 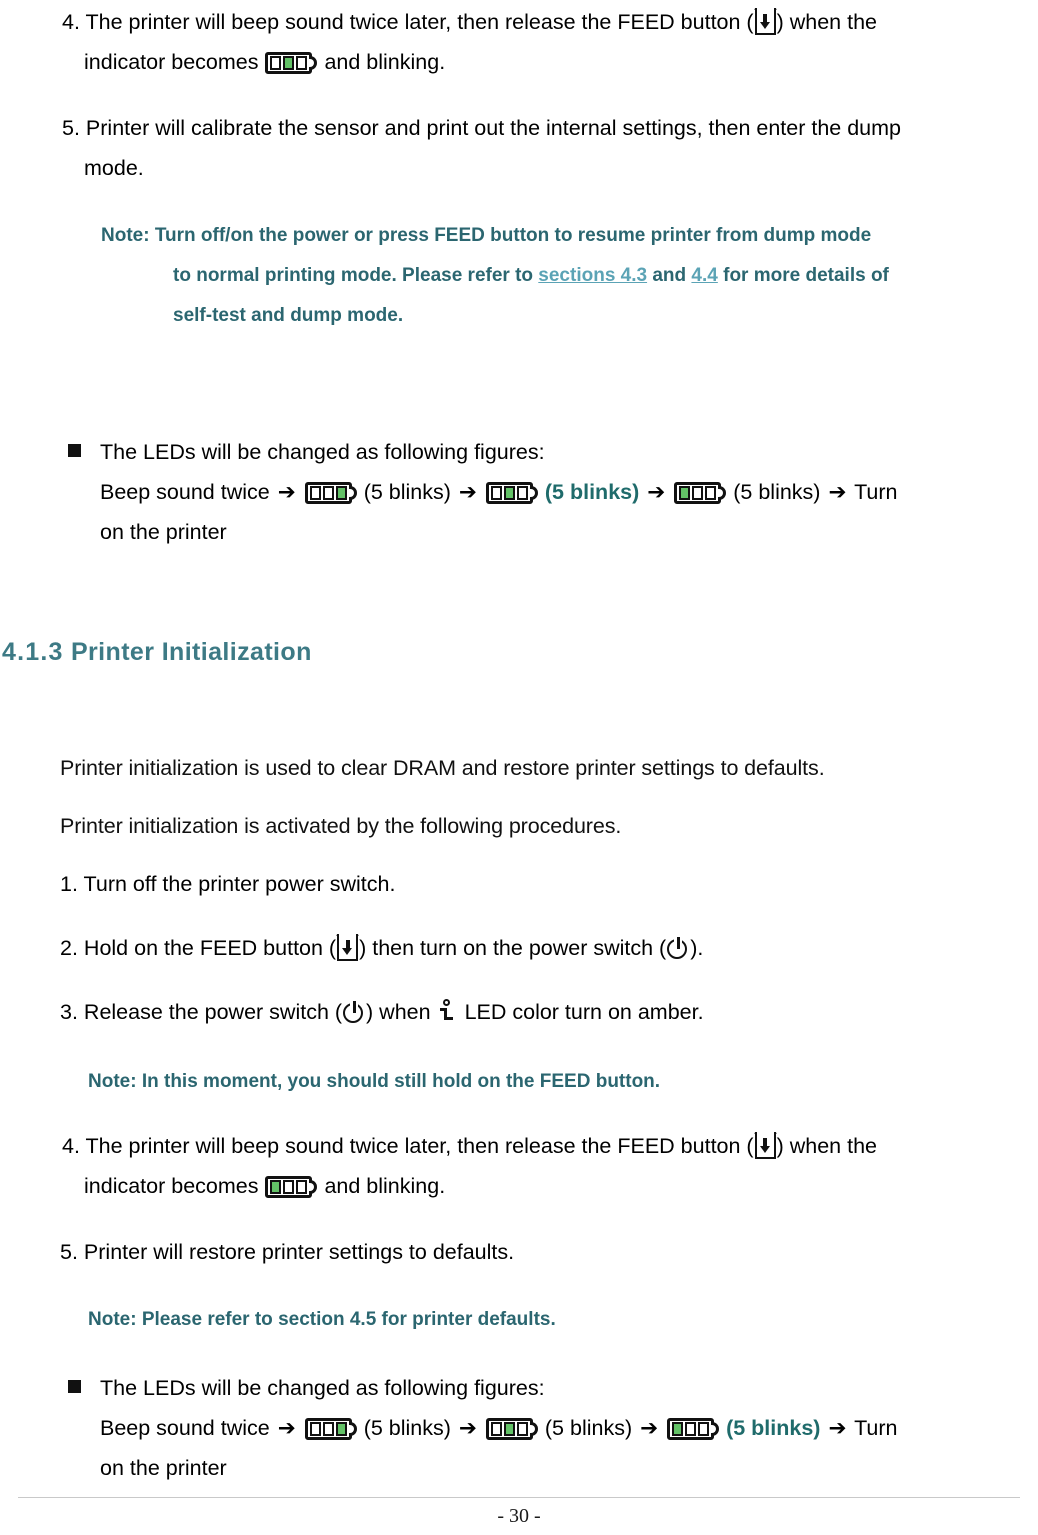 I want to click on step-5-text-line2: mode., so click(x=114, y=168).